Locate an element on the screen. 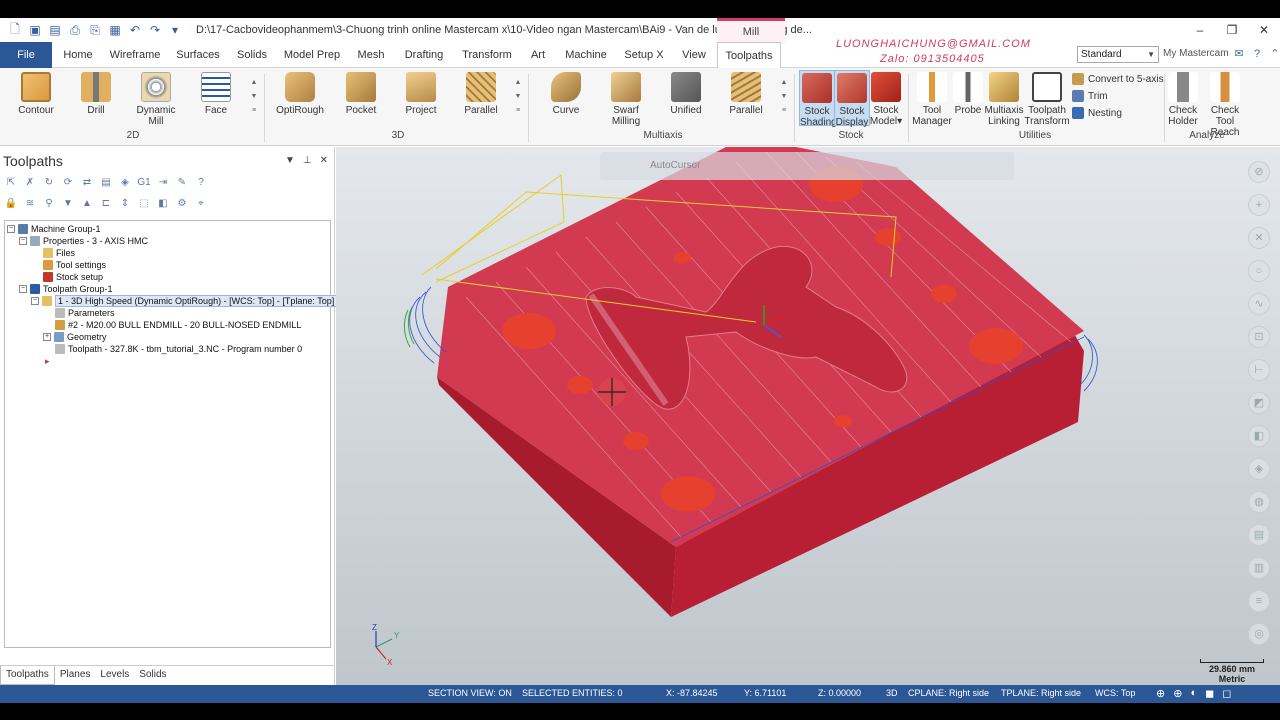 The width and height of the screenshot is (1280, 720). color-icon: ◍ is located at coordinates (1259, 502).